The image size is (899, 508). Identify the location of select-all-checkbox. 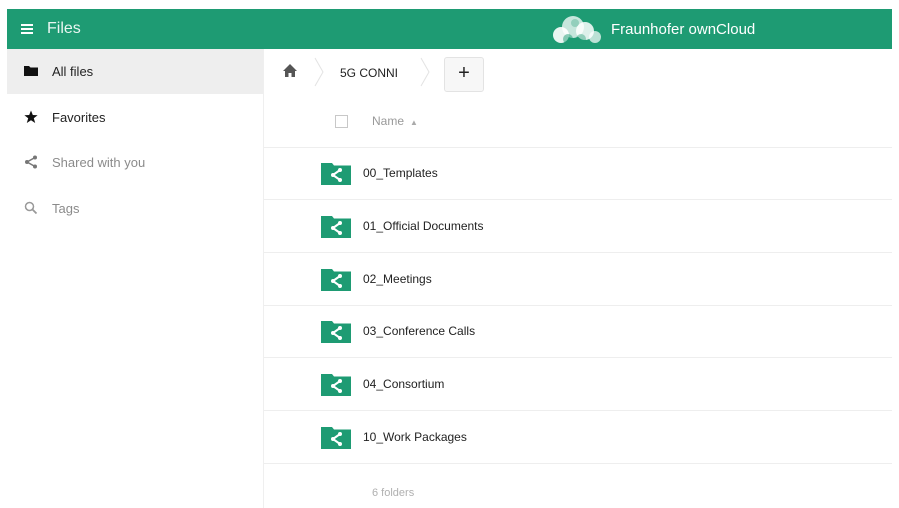
(341, 121).